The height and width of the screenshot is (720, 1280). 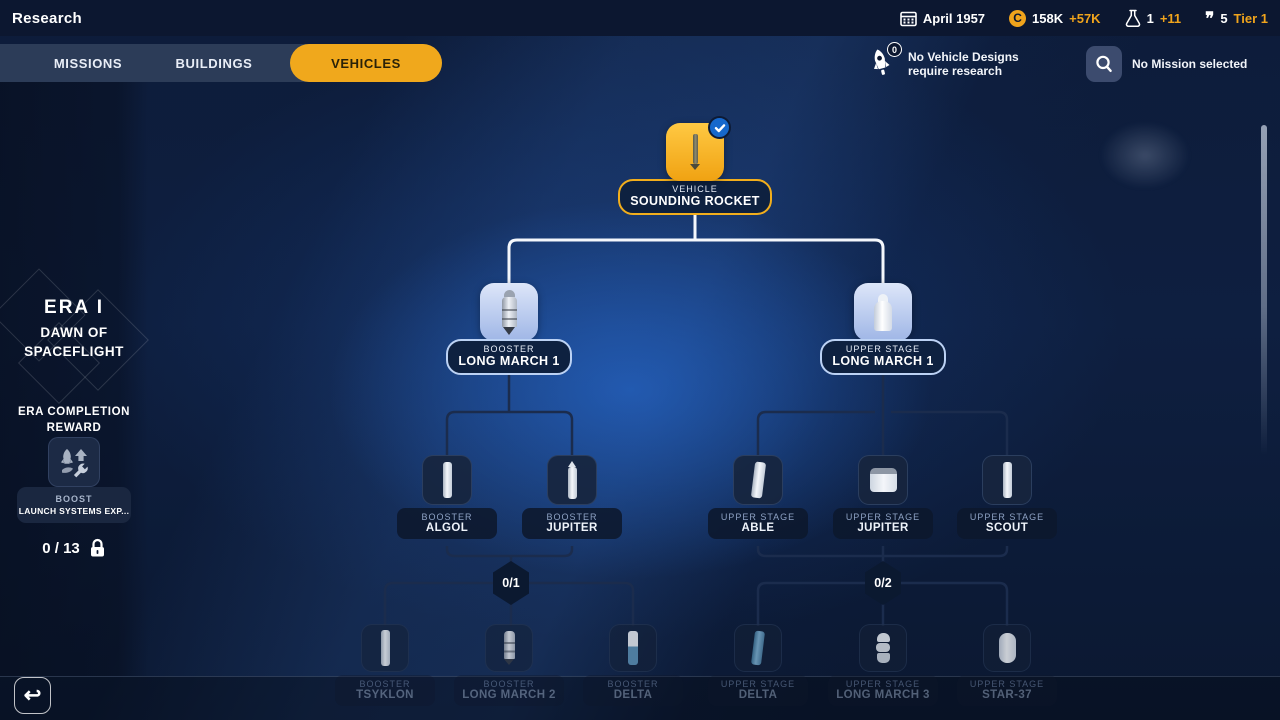 I want to click on tech-name: LONG MARCH 1, so click(x=509, y=361).